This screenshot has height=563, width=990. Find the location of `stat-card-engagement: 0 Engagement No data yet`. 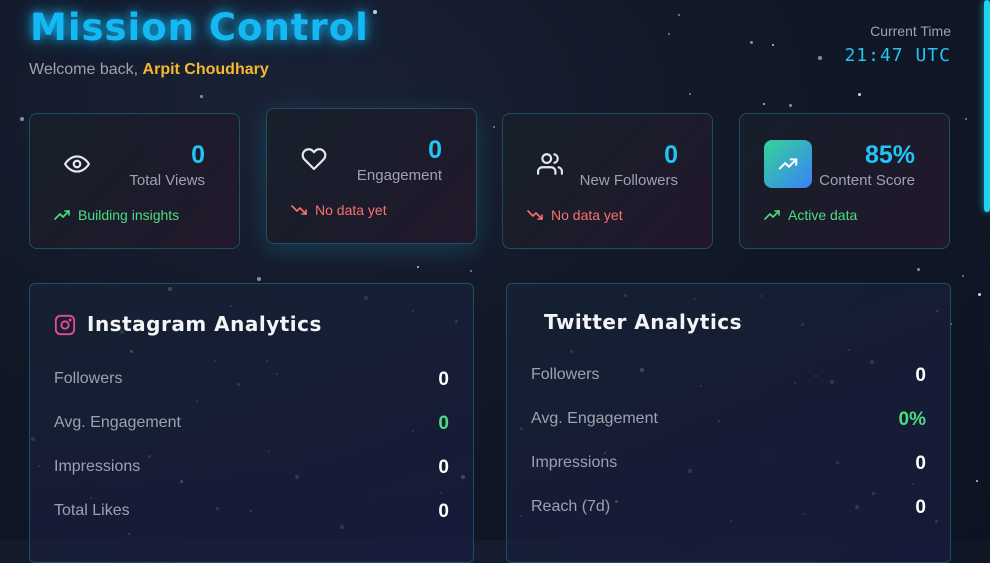

stat-card-engagement: 0 Engagement No data yet is located at coordinates (371, 176).